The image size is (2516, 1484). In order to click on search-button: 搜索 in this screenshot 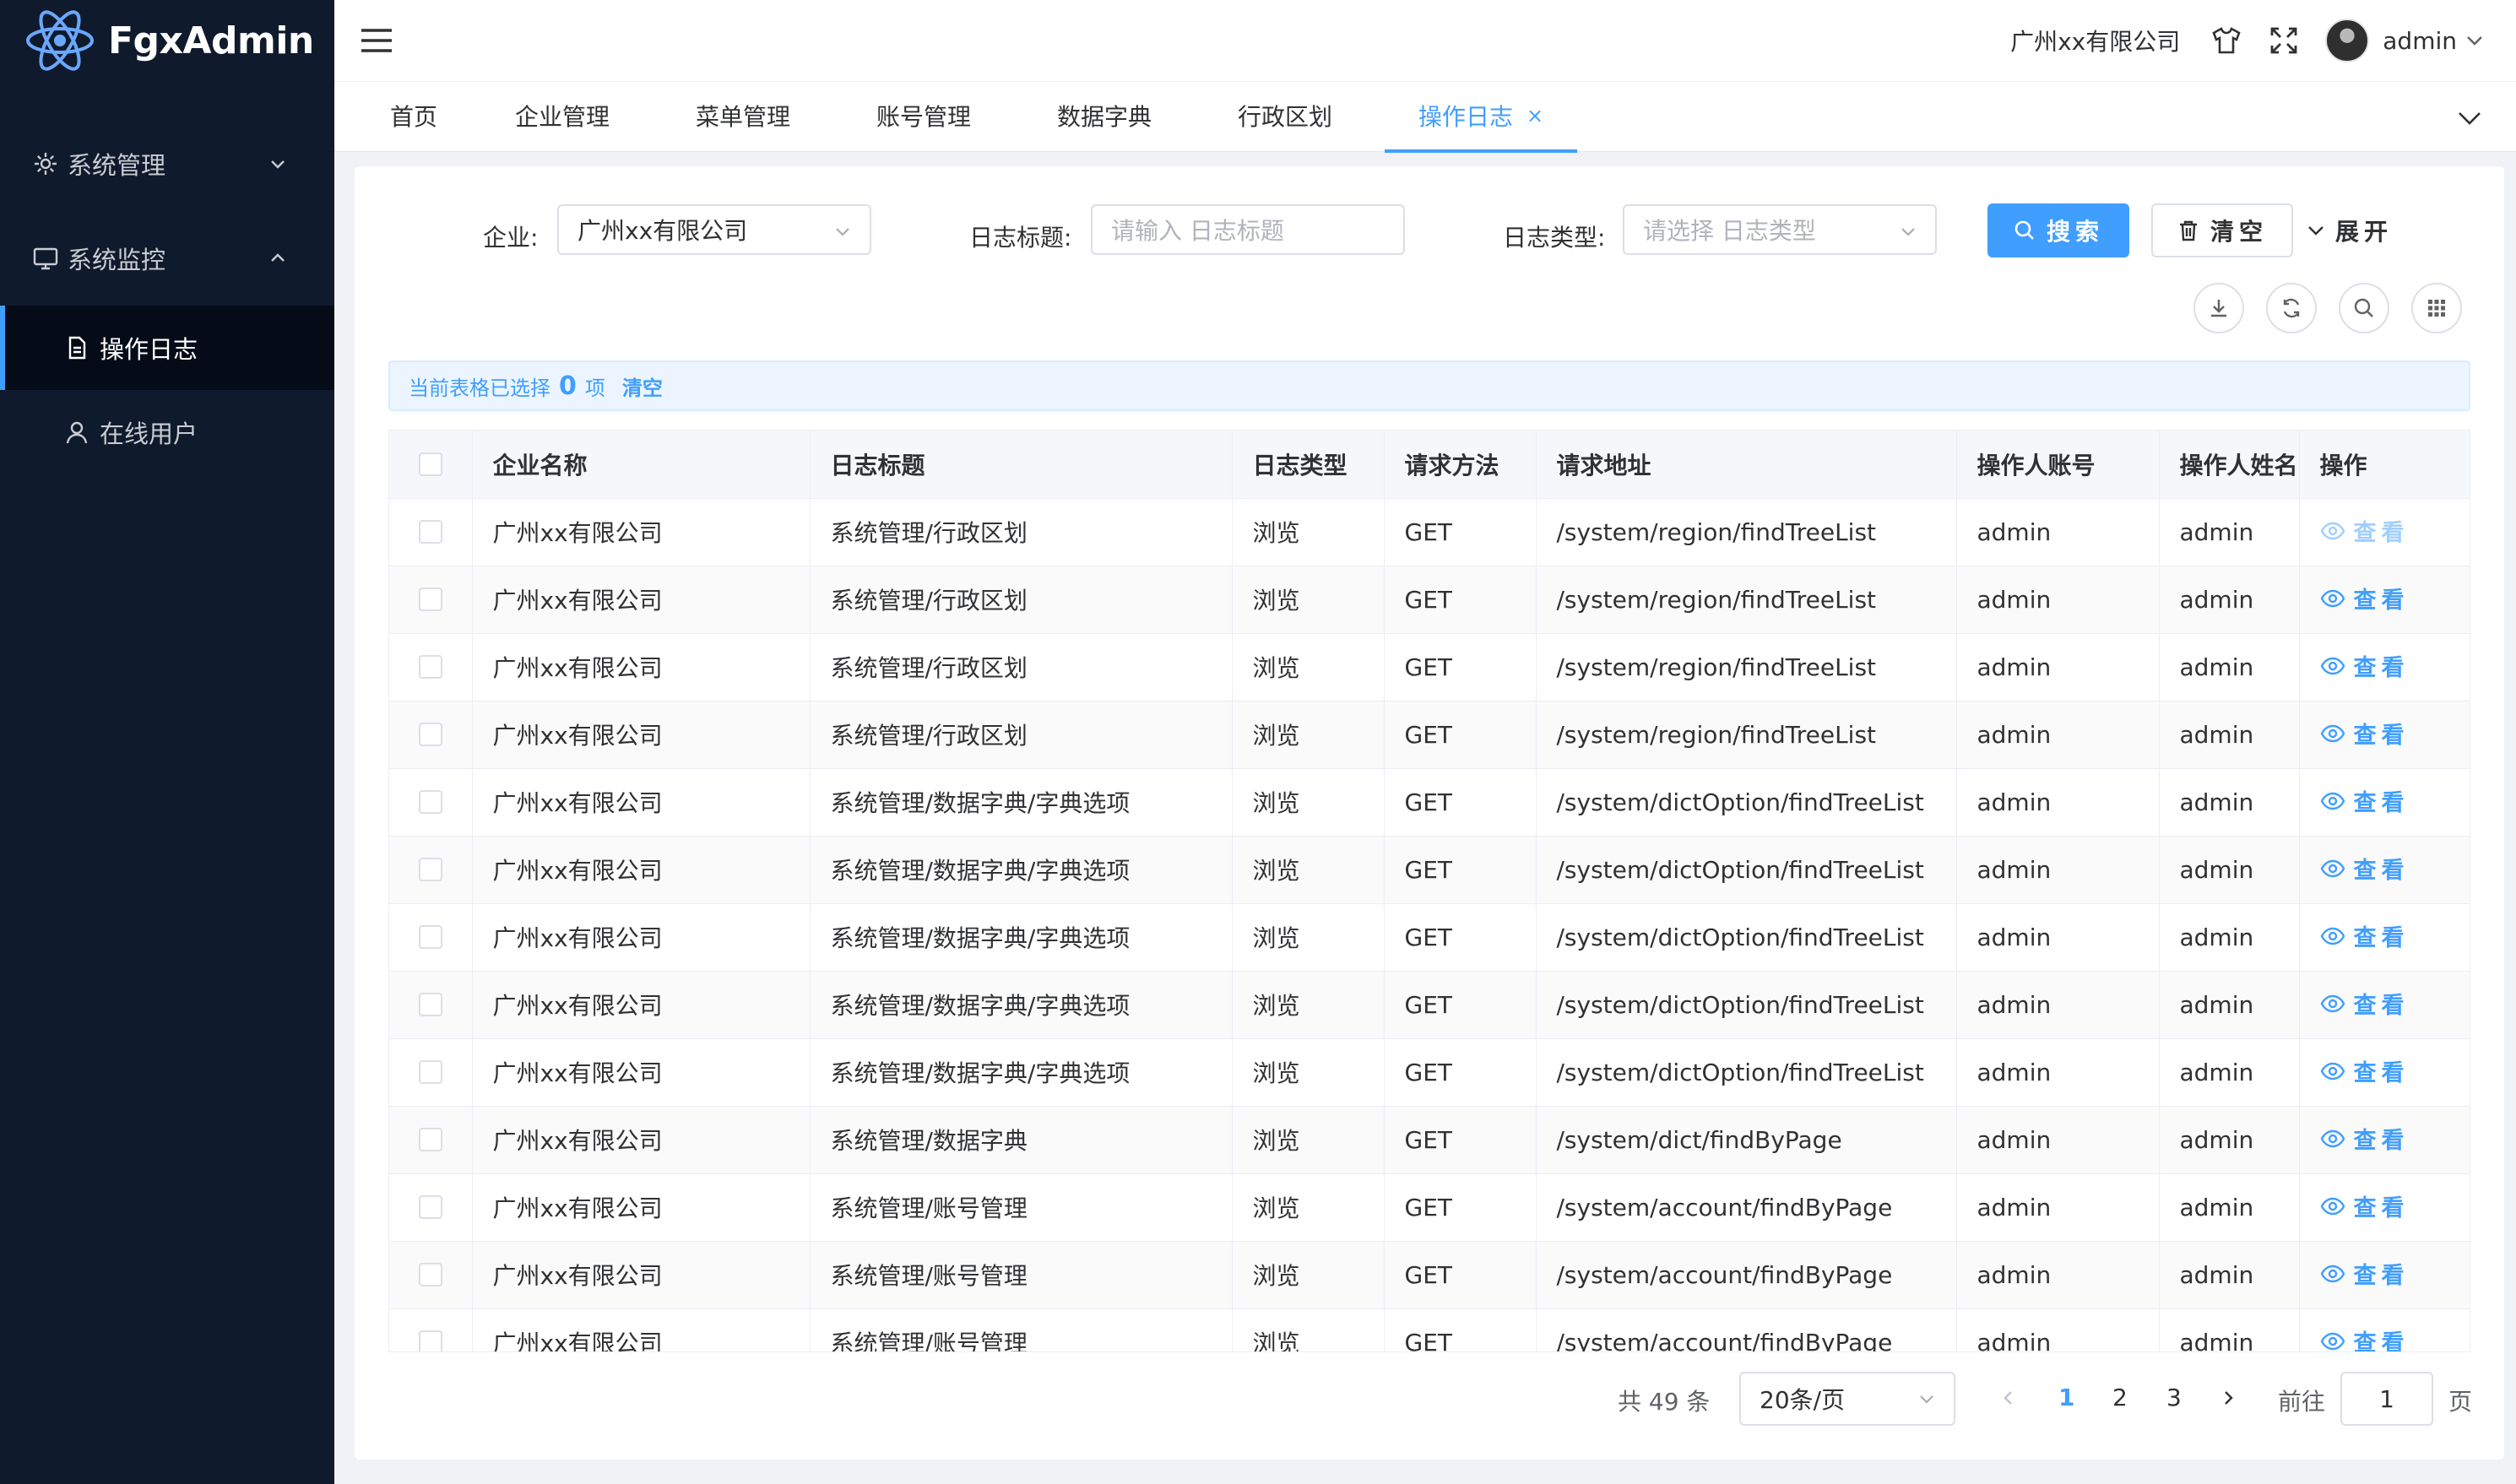, I will do `click(2058, 230)`.